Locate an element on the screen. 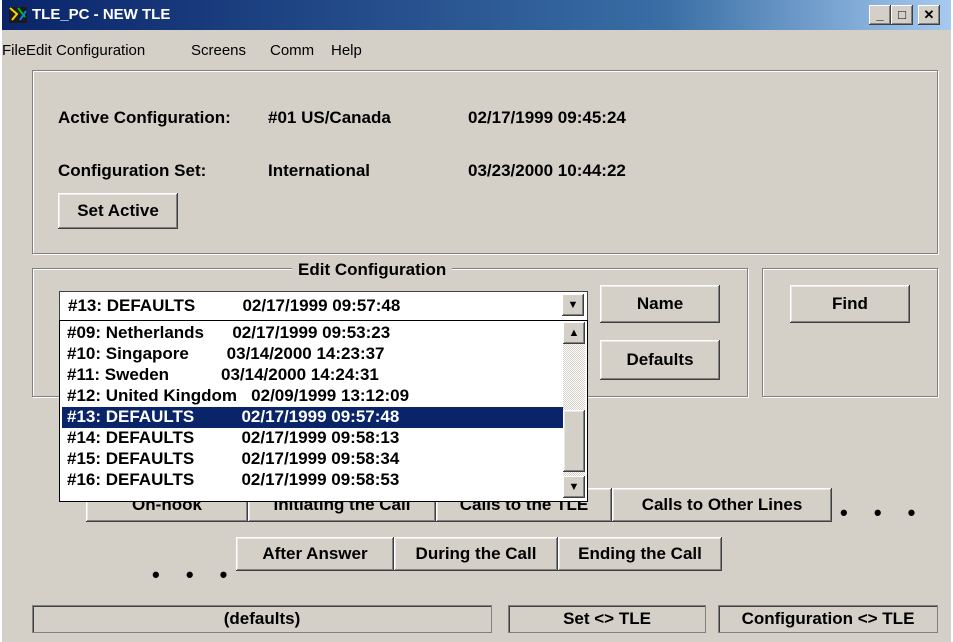 The height and width of the screenshot is (642, 953). window-title: TLE_PC - NEW TLE is located at coordinates (101, 14).